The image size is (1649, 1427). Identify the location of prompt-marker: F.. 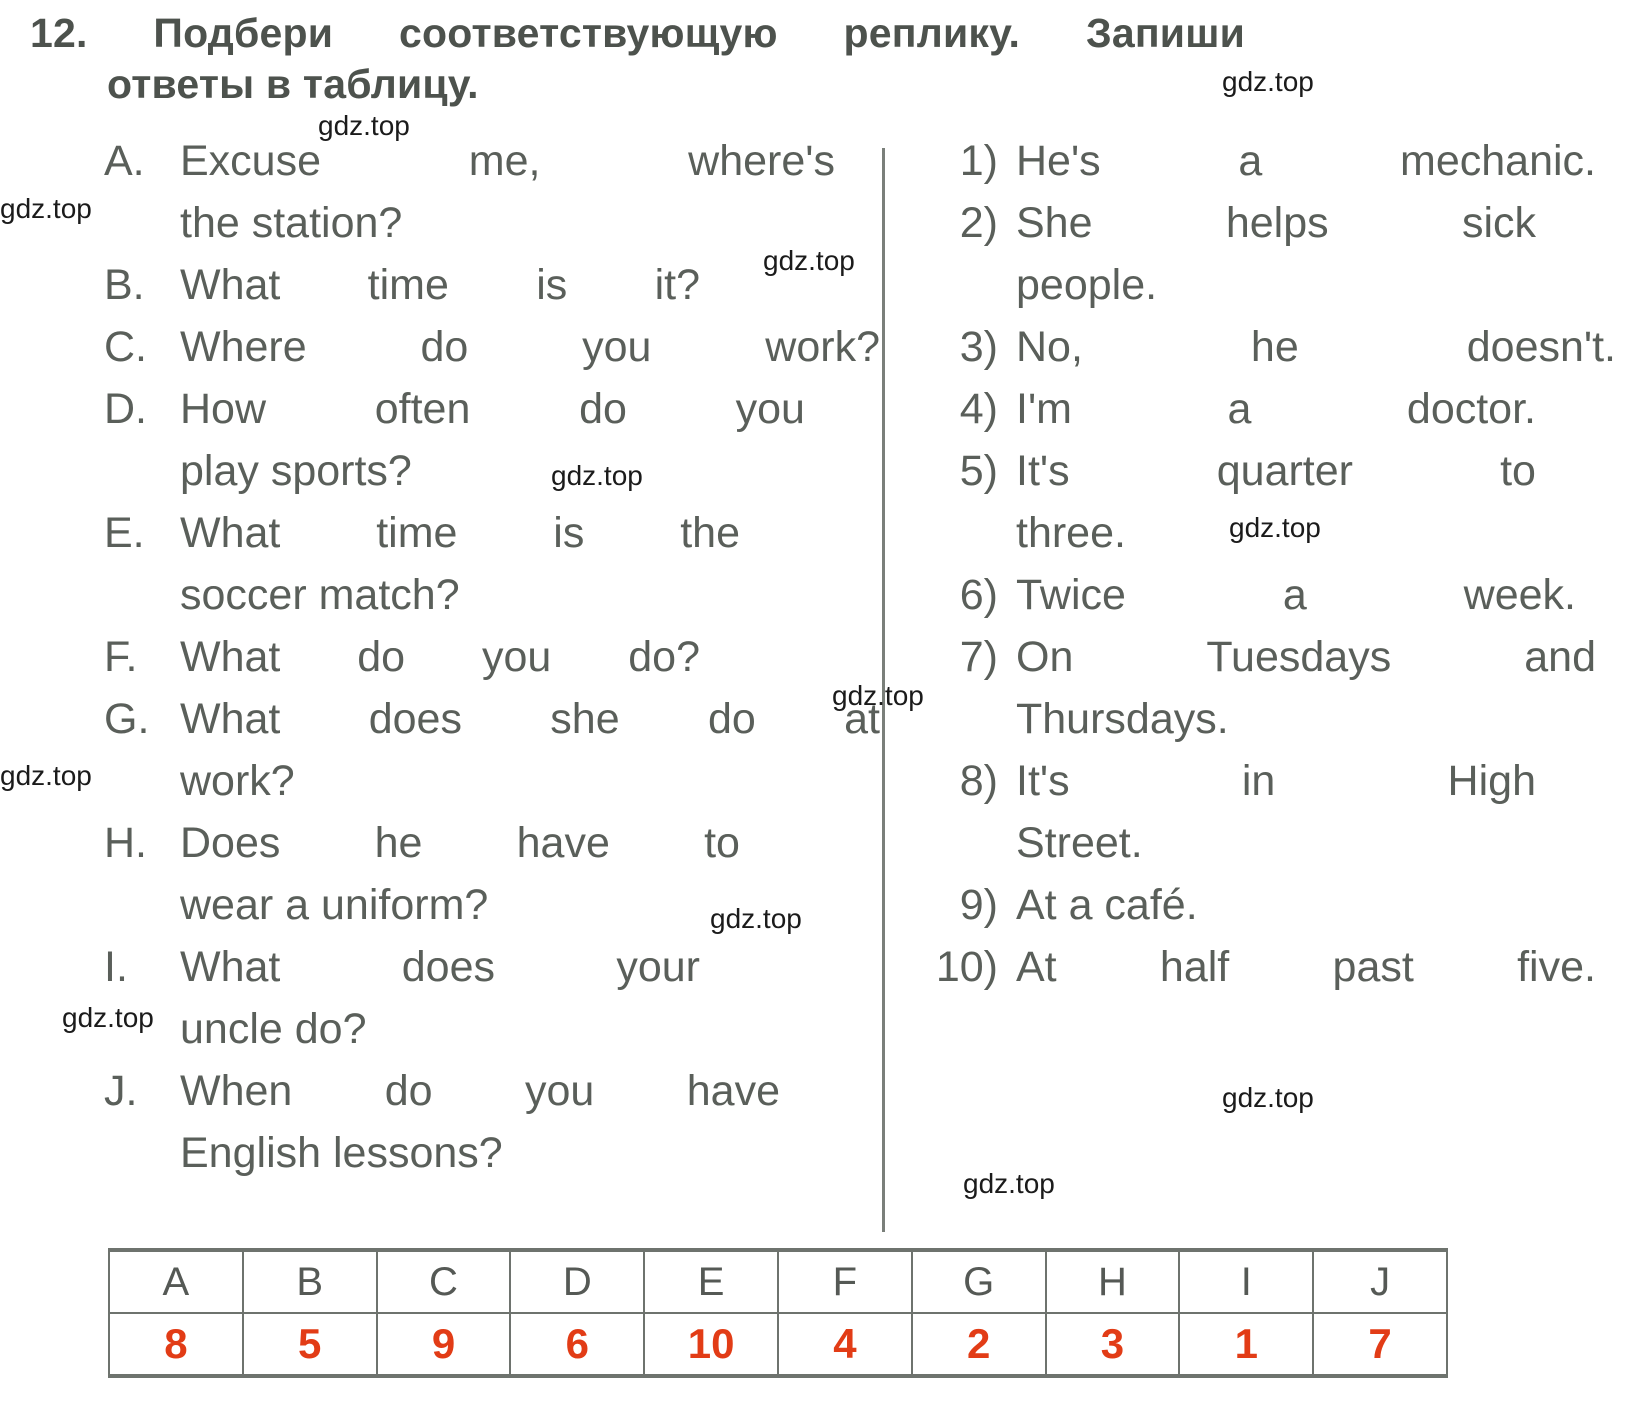
(121, 657).